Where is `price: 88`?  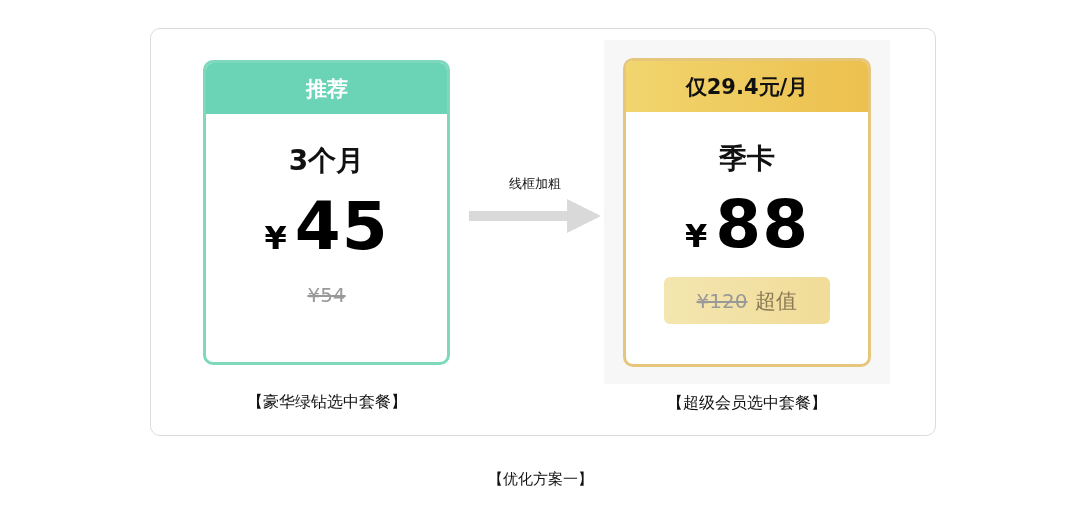 price: 88 is located at coordinates (762, 224).